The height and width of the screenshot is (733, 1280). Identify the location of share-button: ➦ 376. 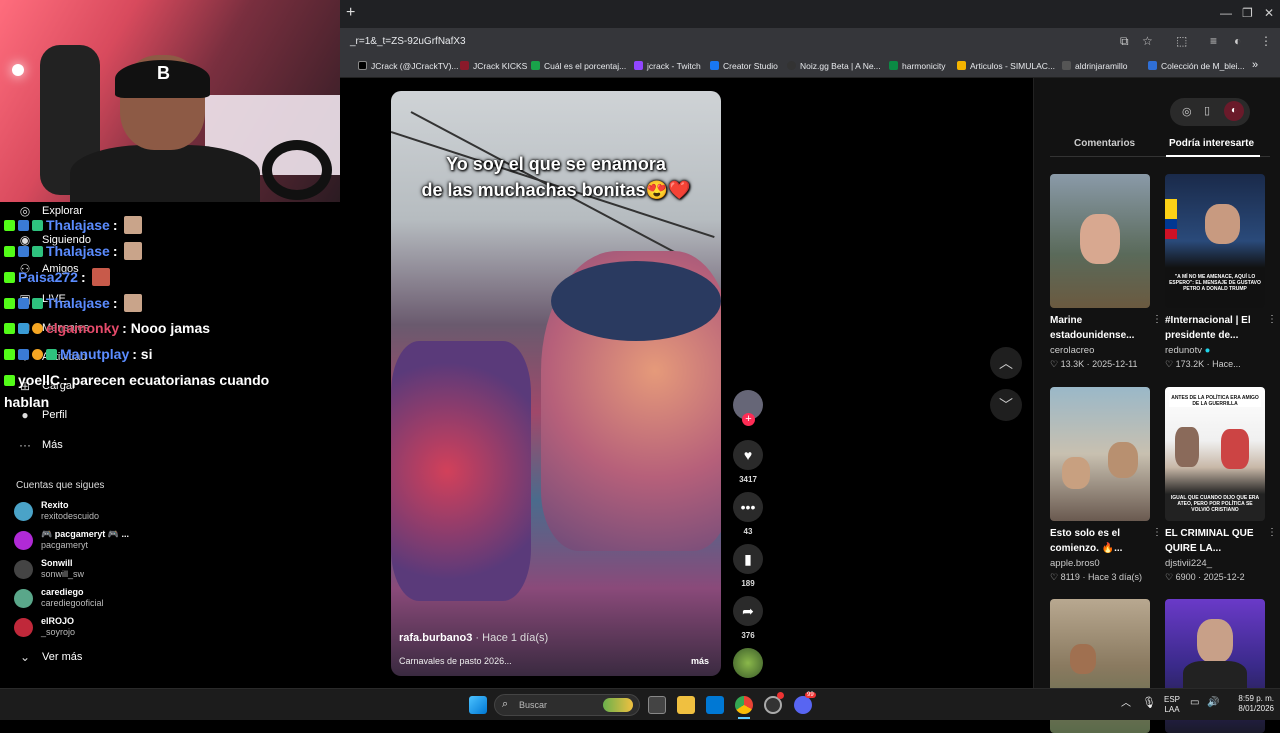
(748, 618).